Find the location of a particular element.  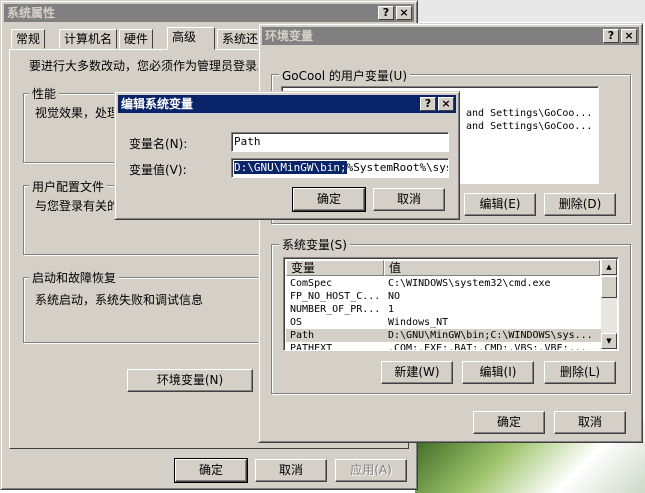

variable-name: Path is located at coordinates (302, 335).